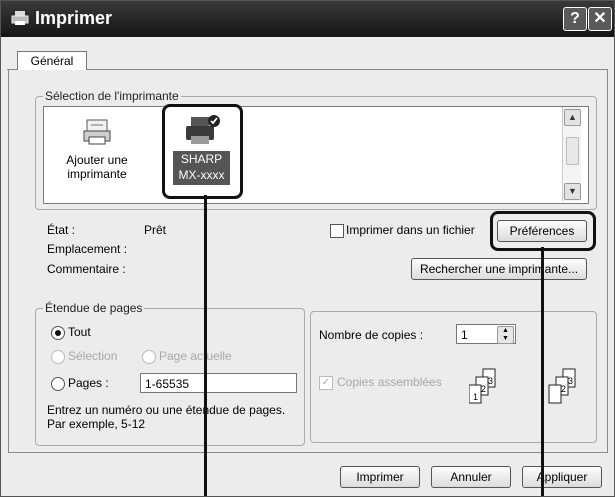  Describe the element at coordinates (205, 345) in the screenshot. I see `printer-callout-line` at that location.